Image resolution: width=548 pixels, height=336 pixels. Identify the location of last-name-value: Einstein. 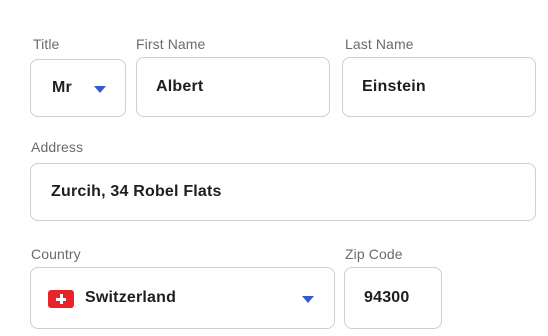
(394, 86).